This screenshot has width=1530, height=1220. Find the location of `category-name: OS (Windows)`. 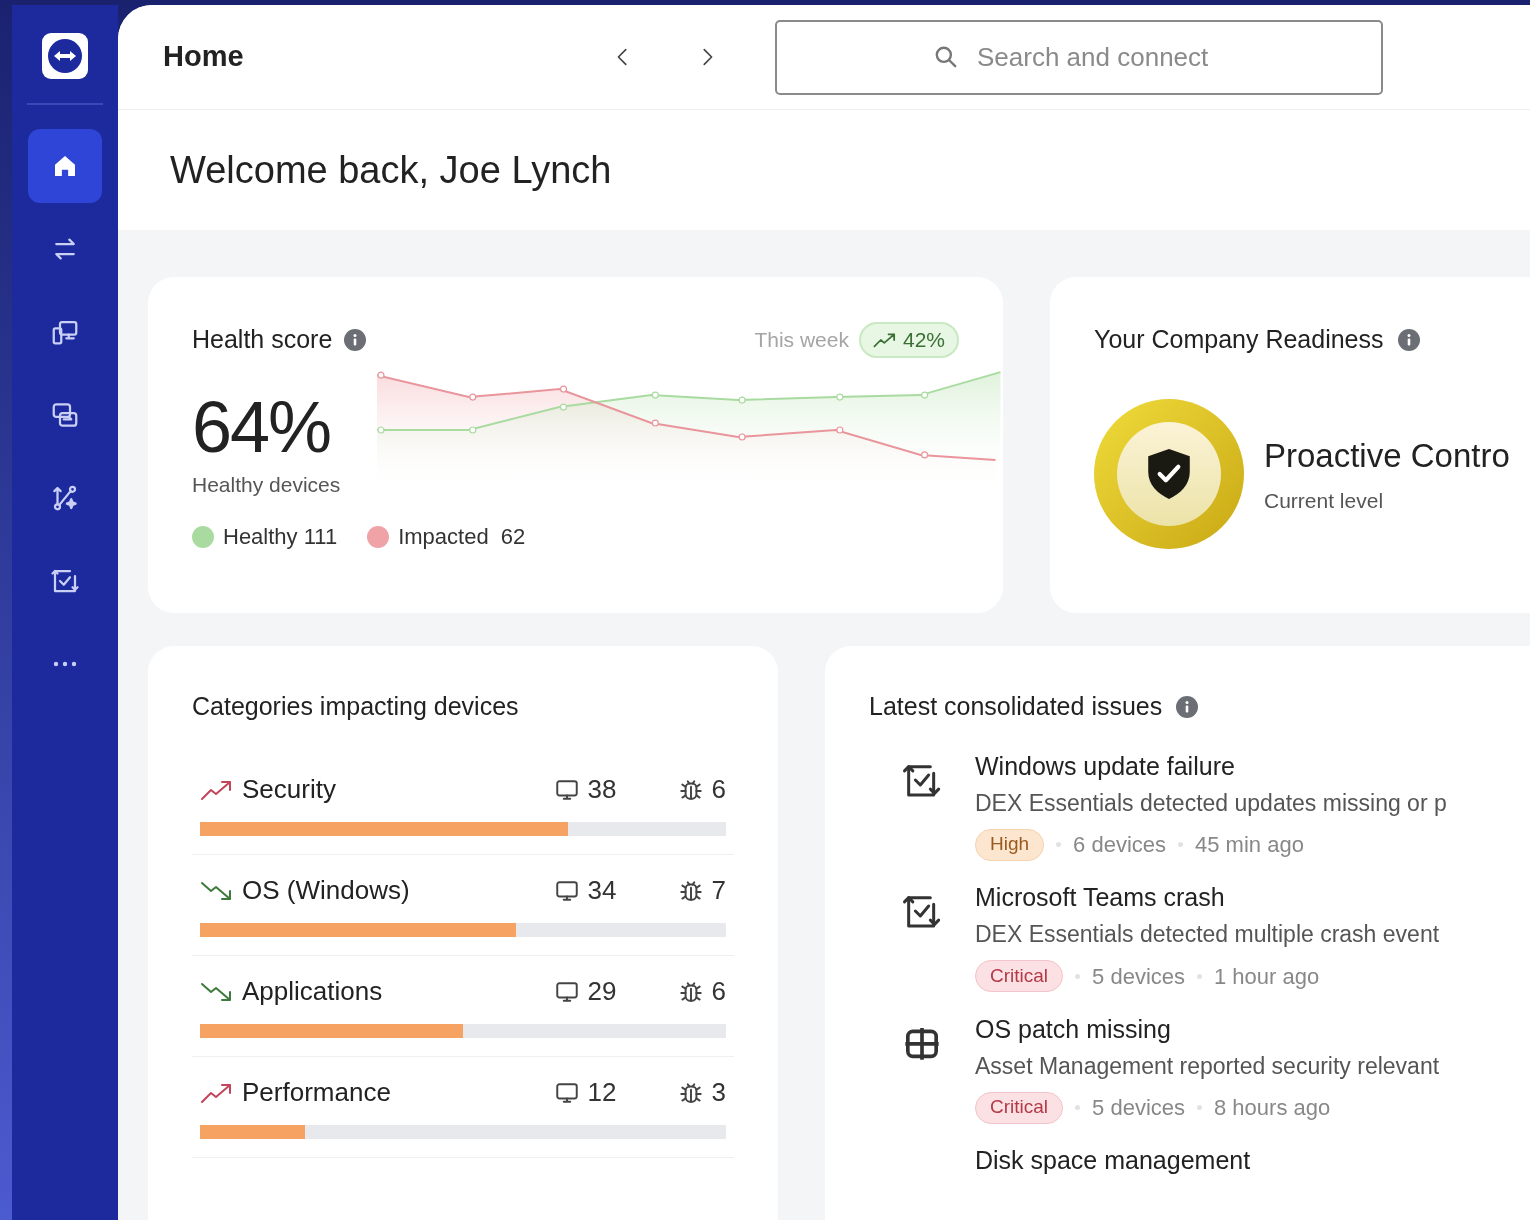

category-name: OS (Windows) is located at coordinates (326, 890).